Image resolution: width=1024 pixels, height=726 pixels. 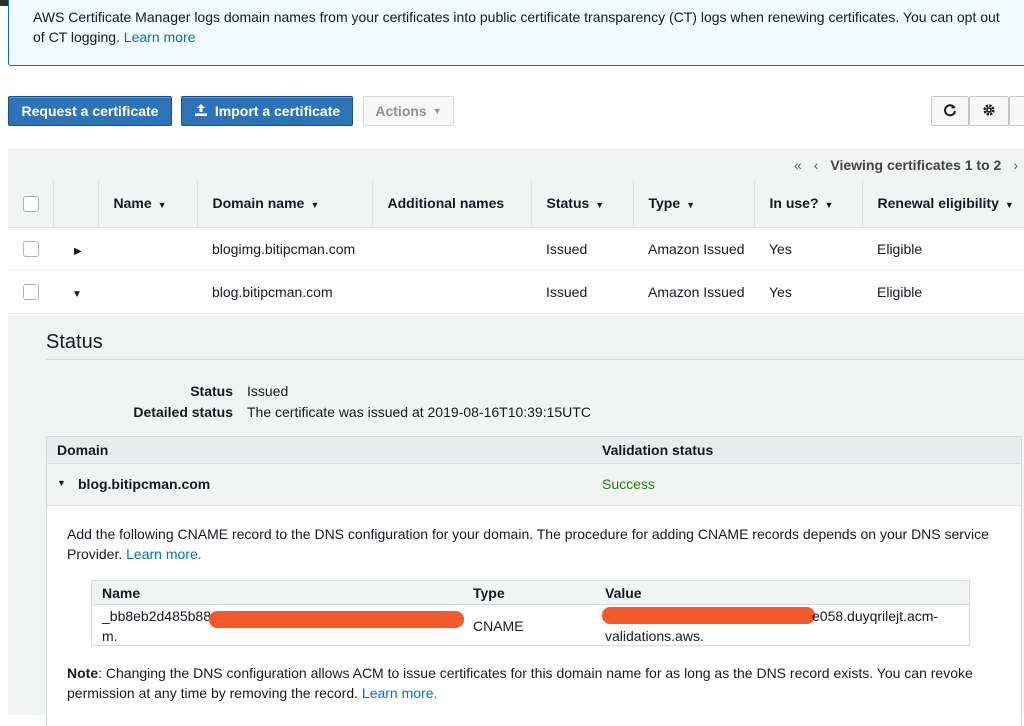 What do you see at coordinates (201, 111) in the screenshot?
I see `upload-icon` at bounding box center [201, 111].